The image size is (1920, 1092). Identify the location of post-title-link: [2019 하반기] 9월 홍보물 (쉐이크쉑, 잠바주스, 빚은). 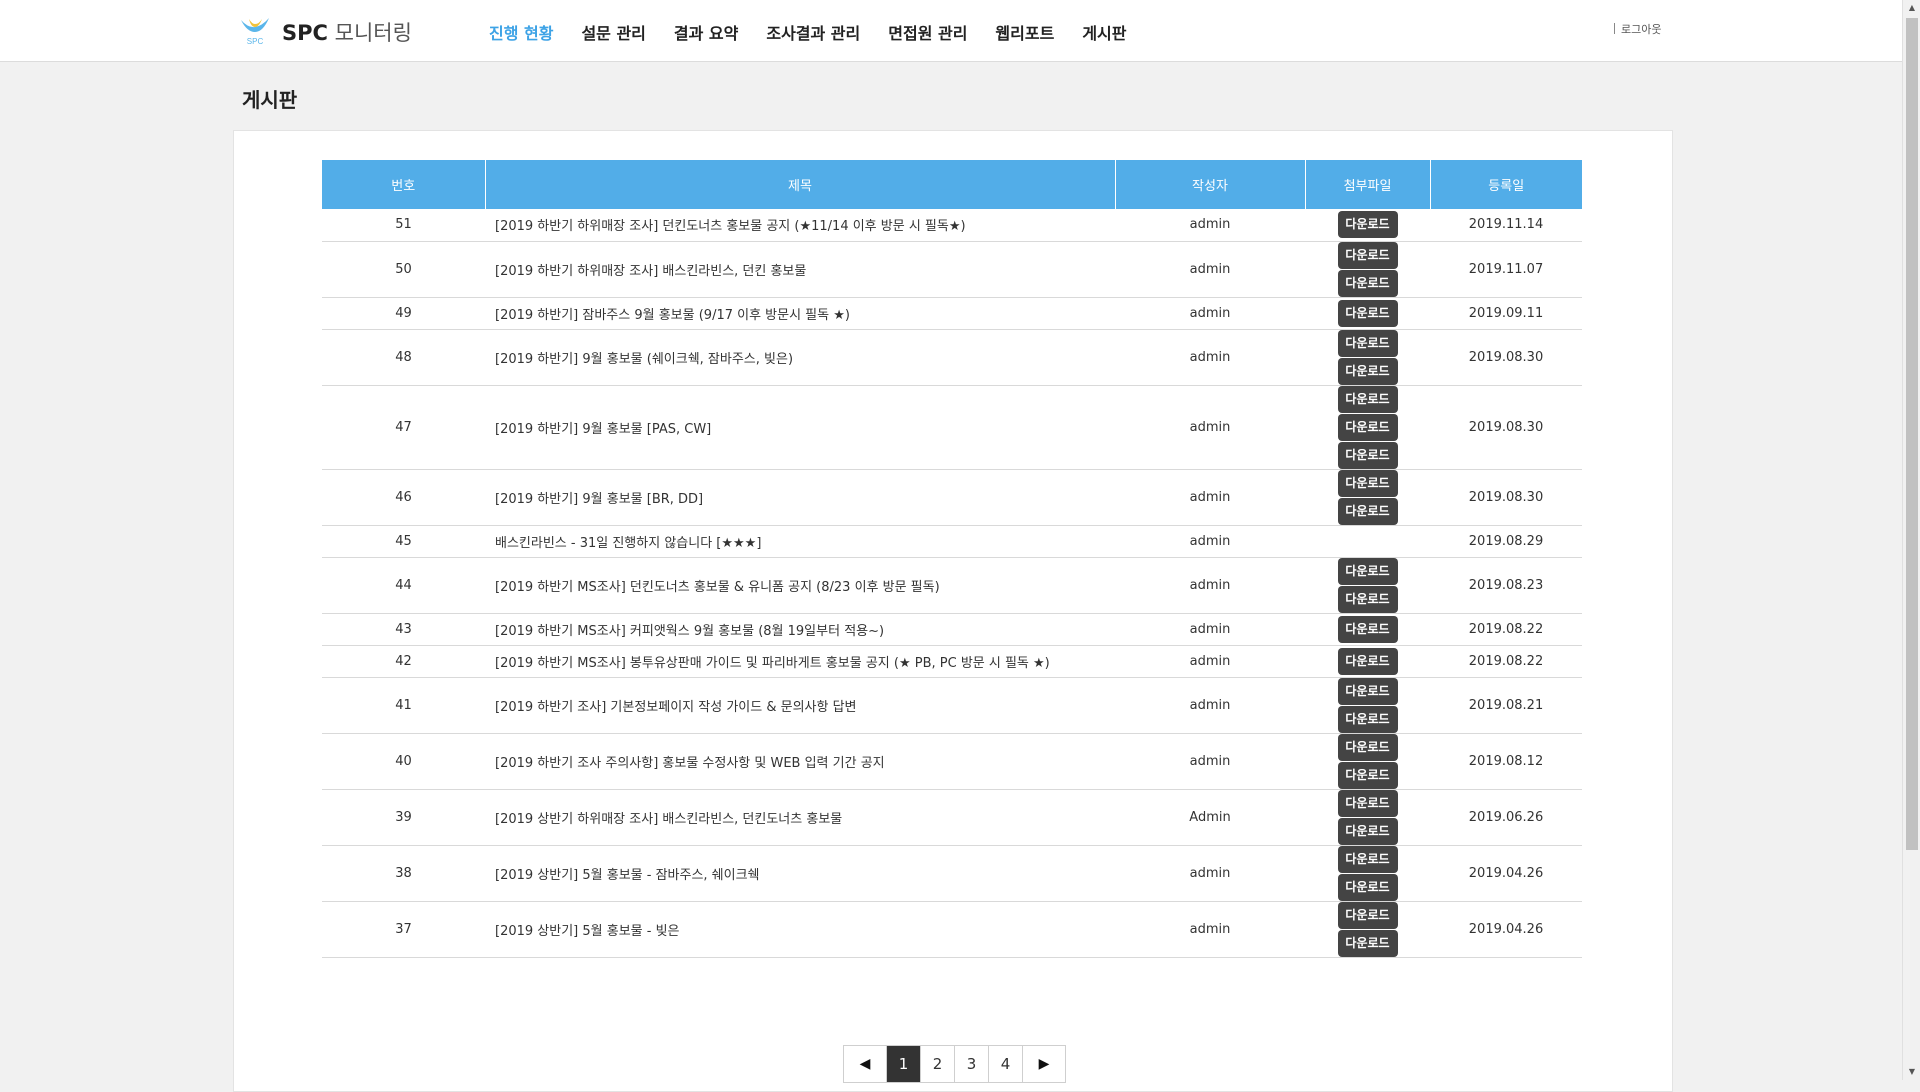
(800, 357).